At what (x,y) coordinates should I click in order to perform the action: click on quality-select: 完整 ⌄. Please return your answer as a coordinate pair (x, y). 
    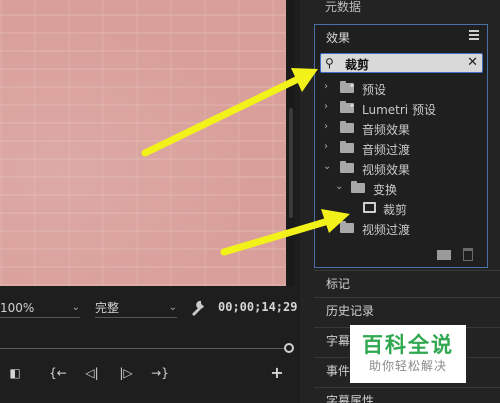
    Looking at the image, I should click on (136, 309).